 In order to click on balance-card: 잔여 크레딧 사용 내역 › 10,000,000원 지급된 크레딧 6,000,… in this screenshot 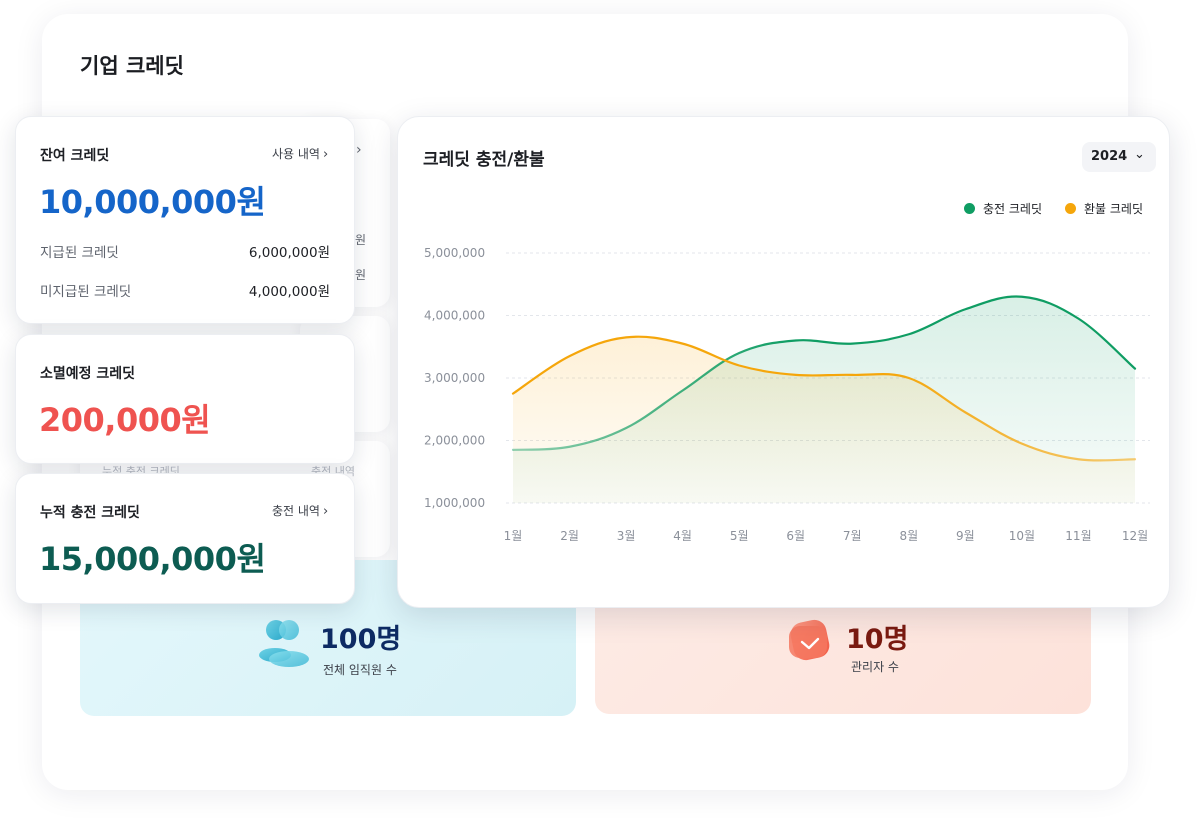, I will do `click(185, 220)`.